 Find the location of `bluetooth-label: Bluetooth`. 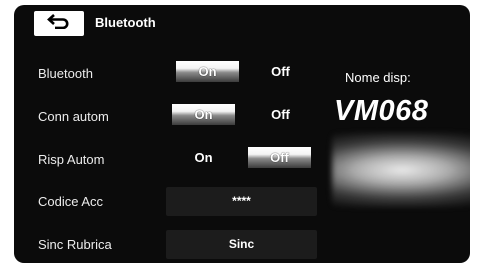

bluetooth-label: Bluetooth is located at coordinates (65, 73).